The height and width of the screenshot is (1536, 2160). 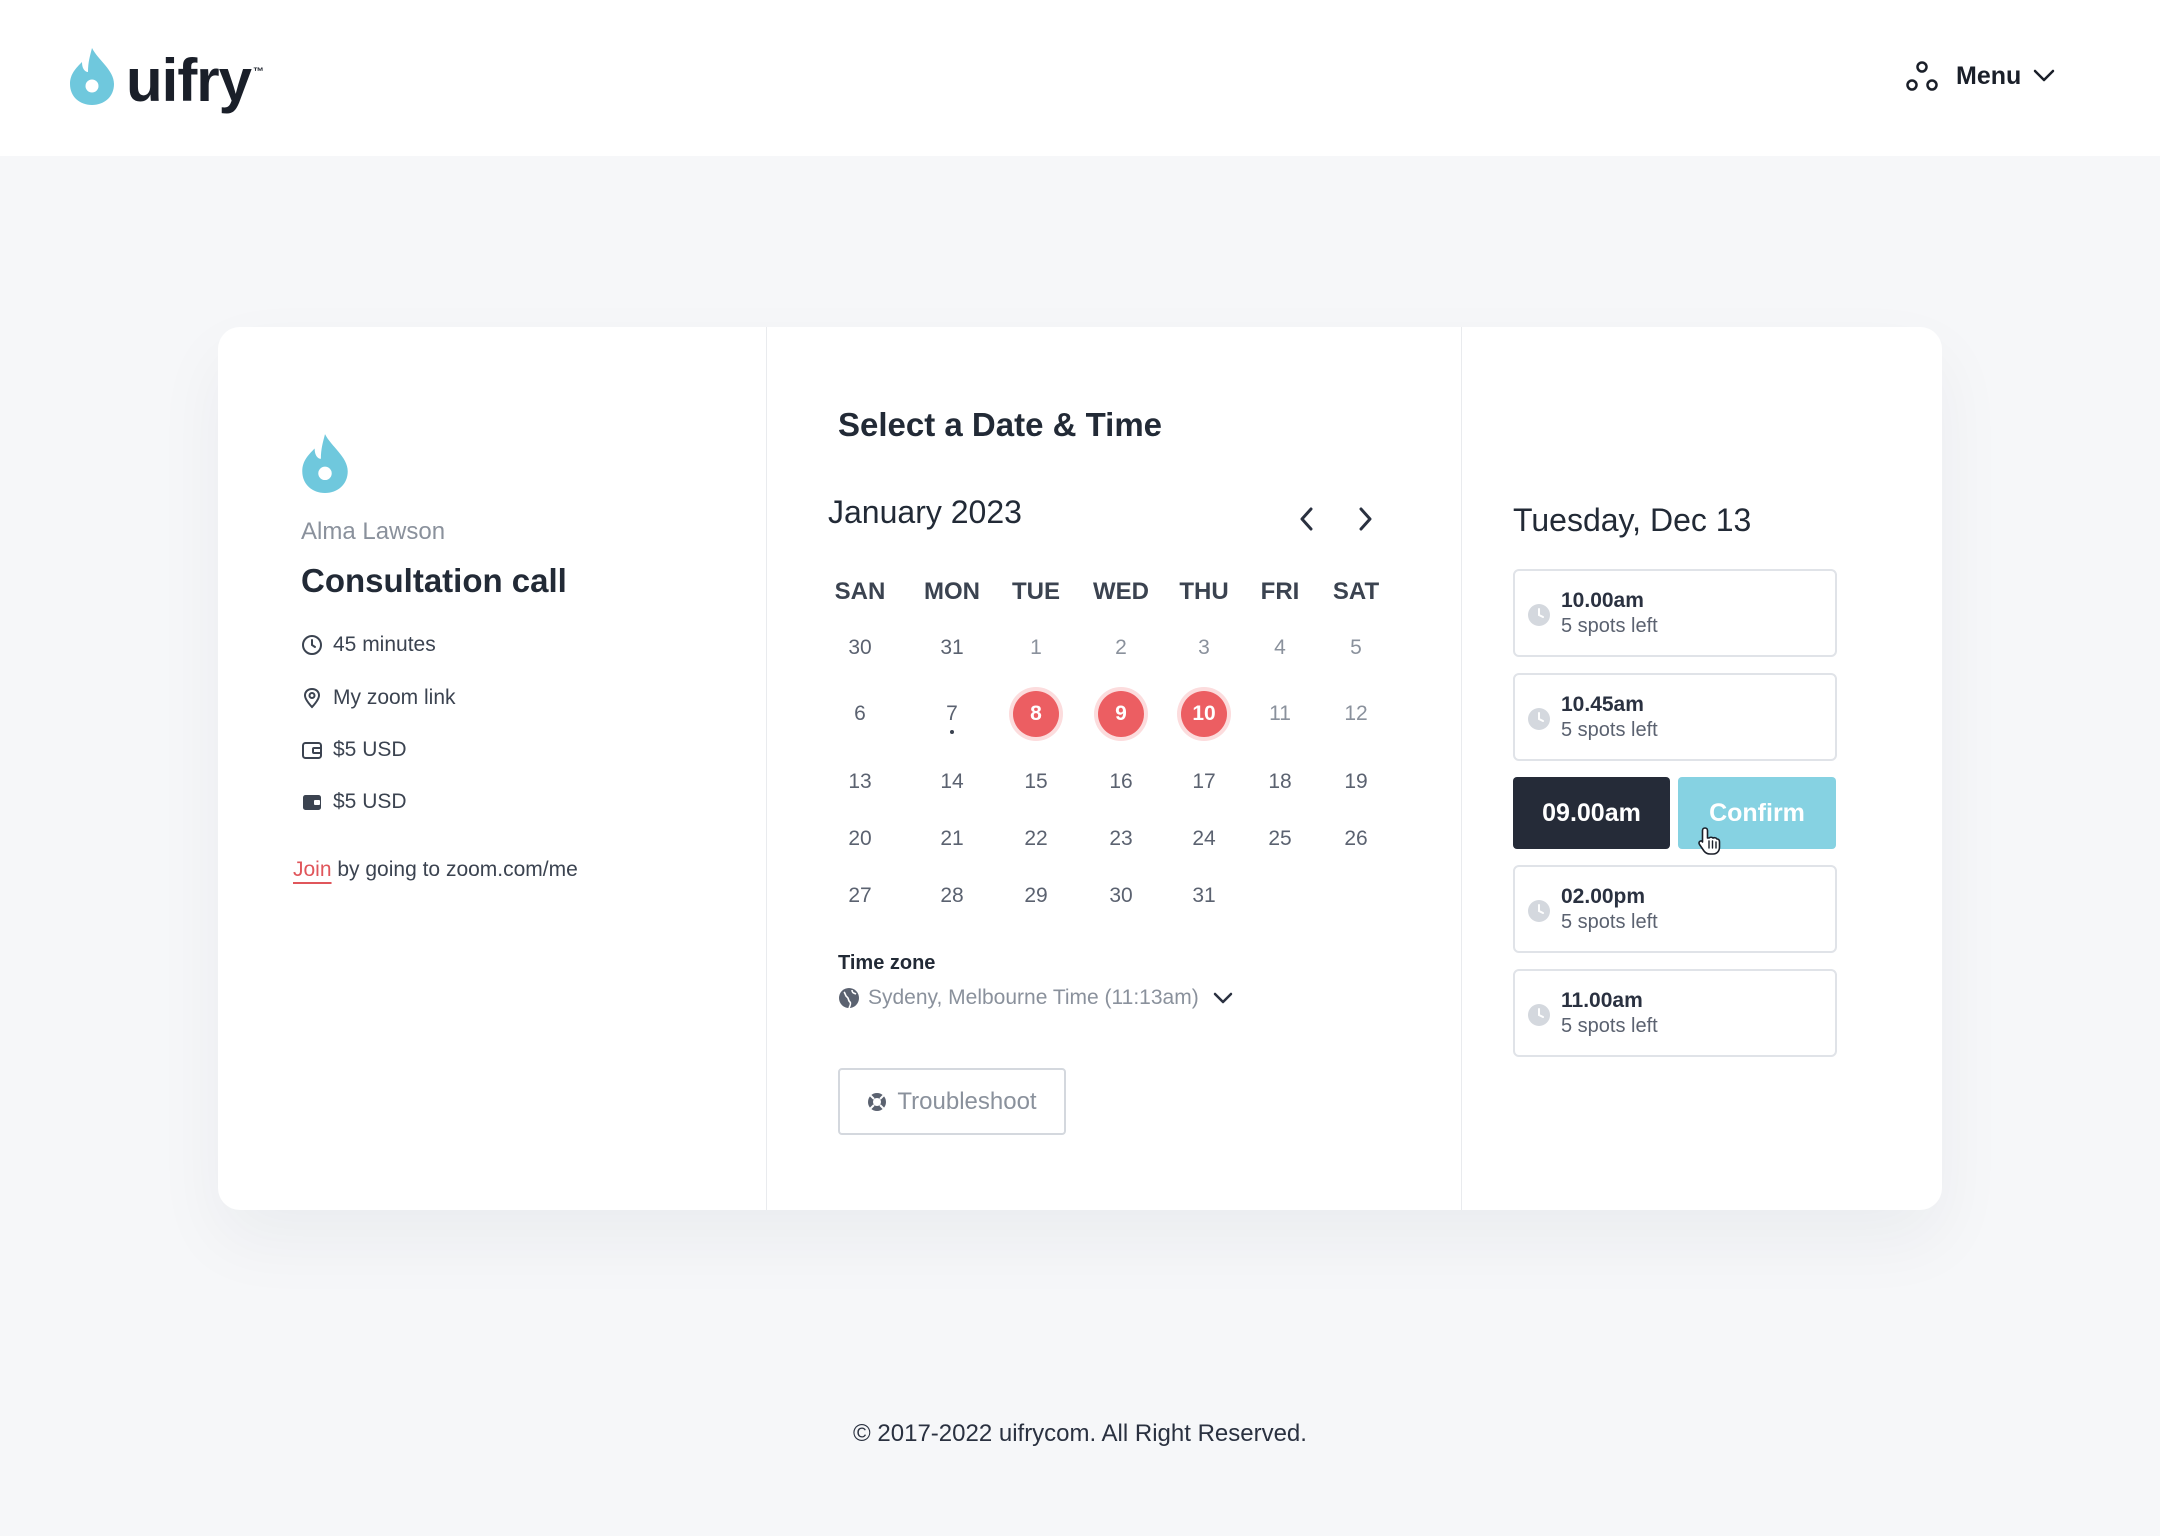 What do you see at coordinates (1036, 714) in the screenshot?
I see `calendar-day-available: 8` at bounding box center [1036, 714].